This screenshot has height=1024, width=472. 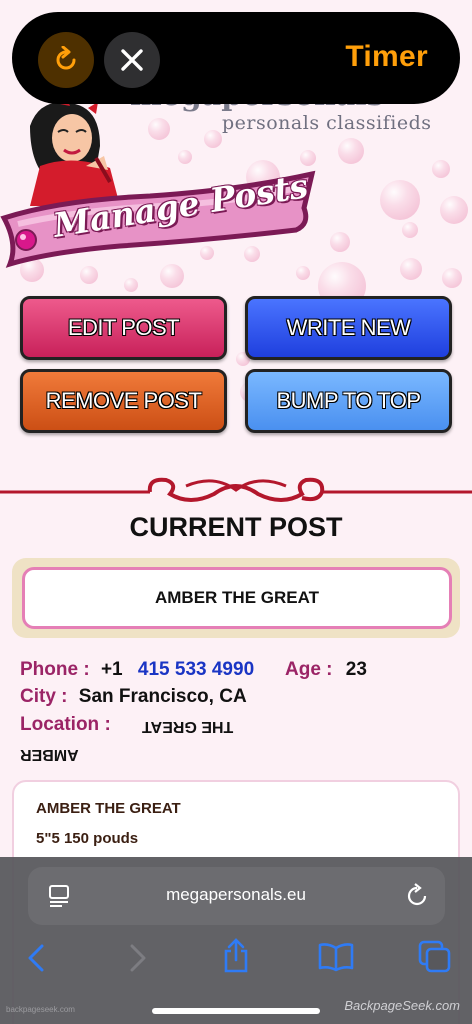 What do you see at coordinates (348, 401) in the screenshot?
I see `bump-to-top-button: BUMP TO TOP` at bounding box center [348, 401].